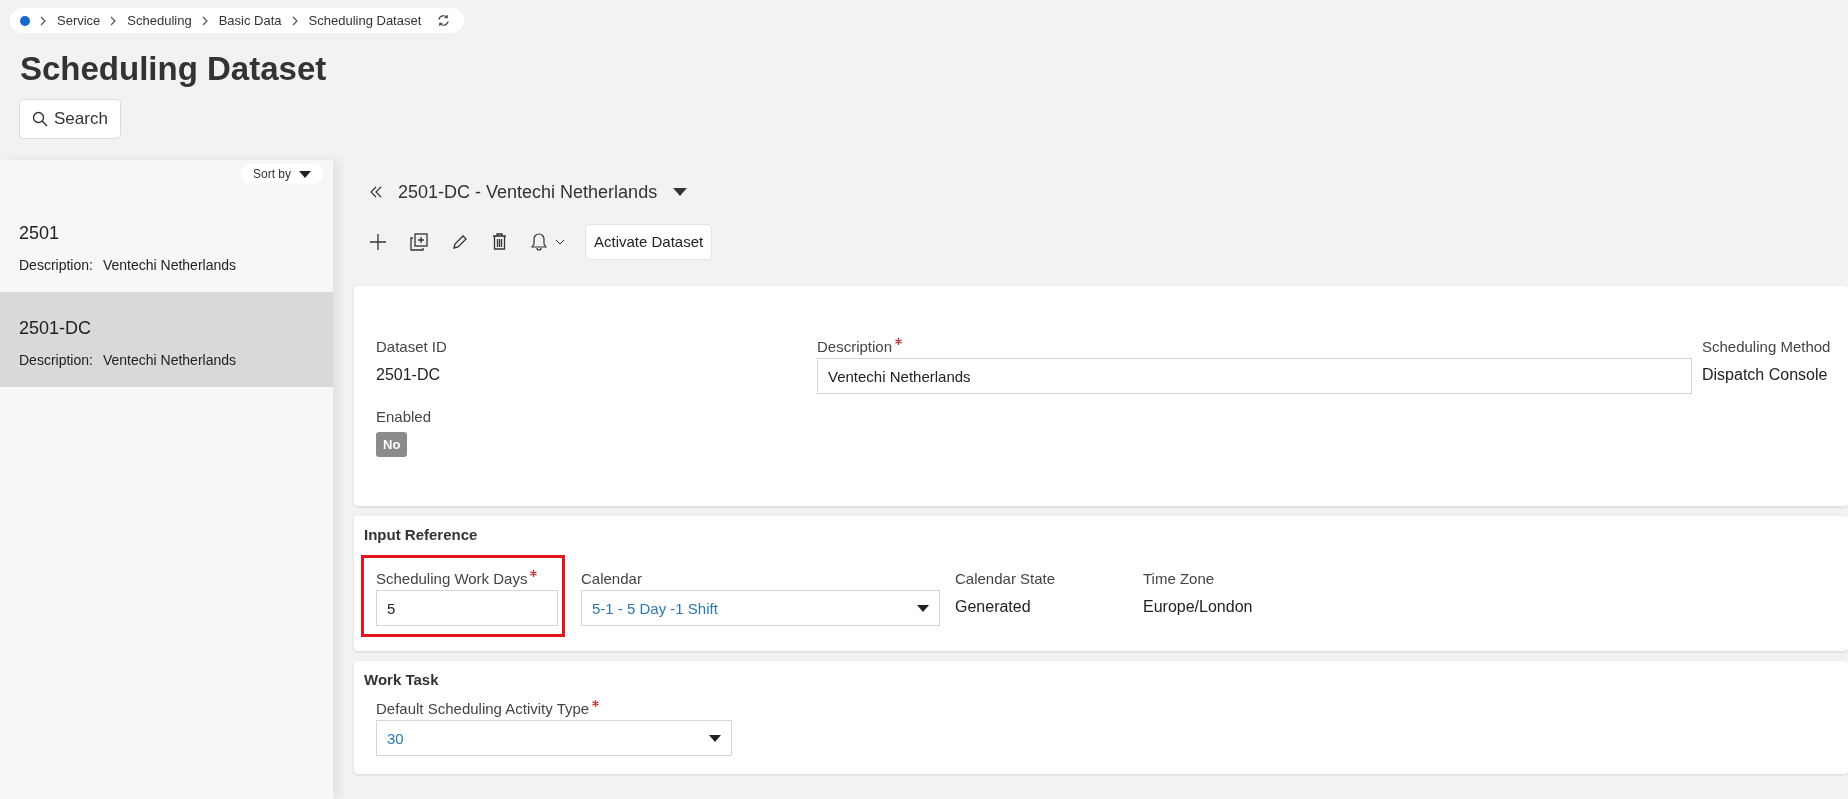 Image resolution: width=1848 pixels, height=799 pixels. I want to click on breadcrumb-link: Scheduling Dataset, so click(365, 20).